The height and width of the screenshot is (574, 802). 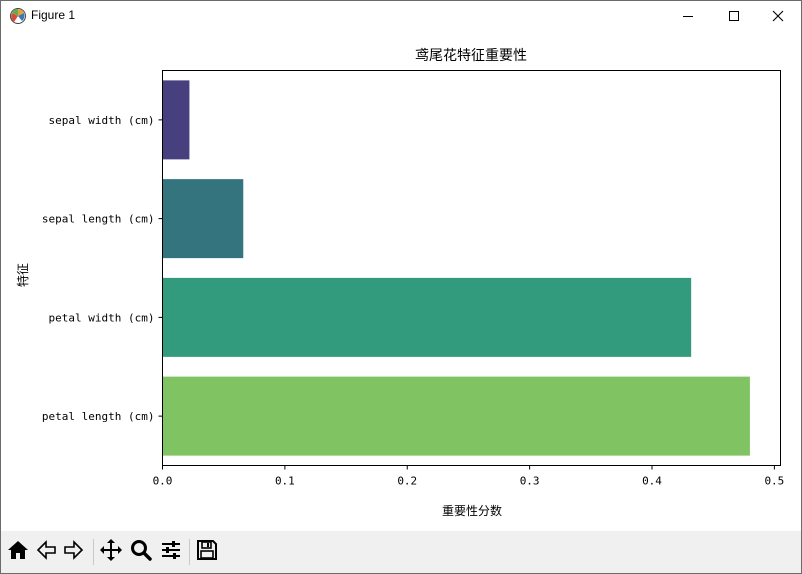 I want to click on maximize-button, so click(x=734, y=16).